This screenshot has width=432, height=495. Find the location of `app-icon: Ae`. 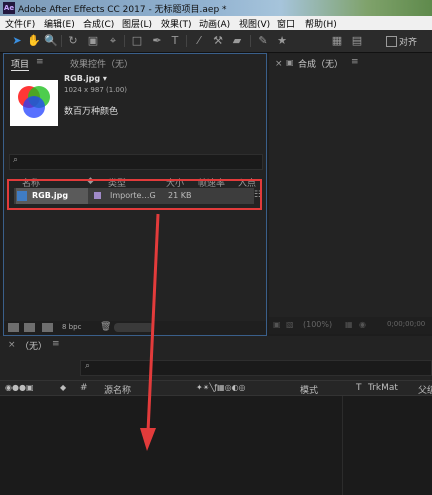

app-icon: Ae is located at coordinates (9, 8).